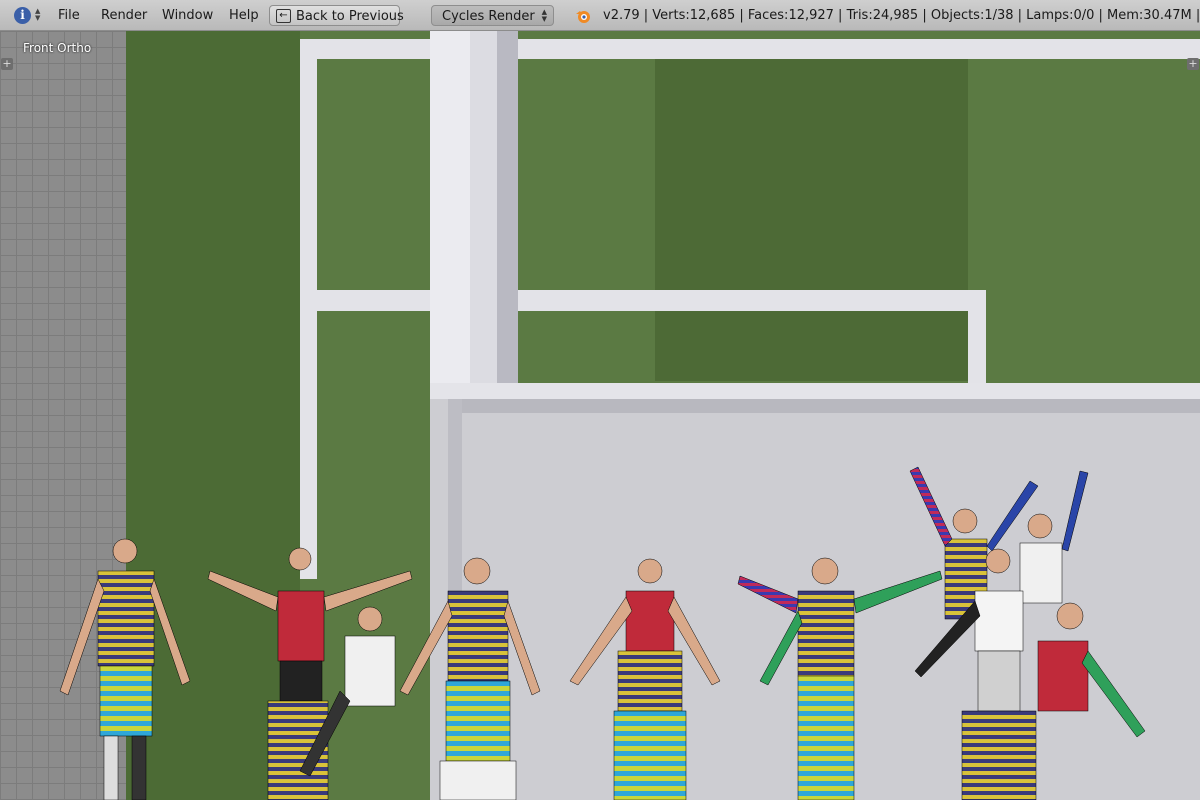  I want to click on menu-file: File, so click(69, 15).